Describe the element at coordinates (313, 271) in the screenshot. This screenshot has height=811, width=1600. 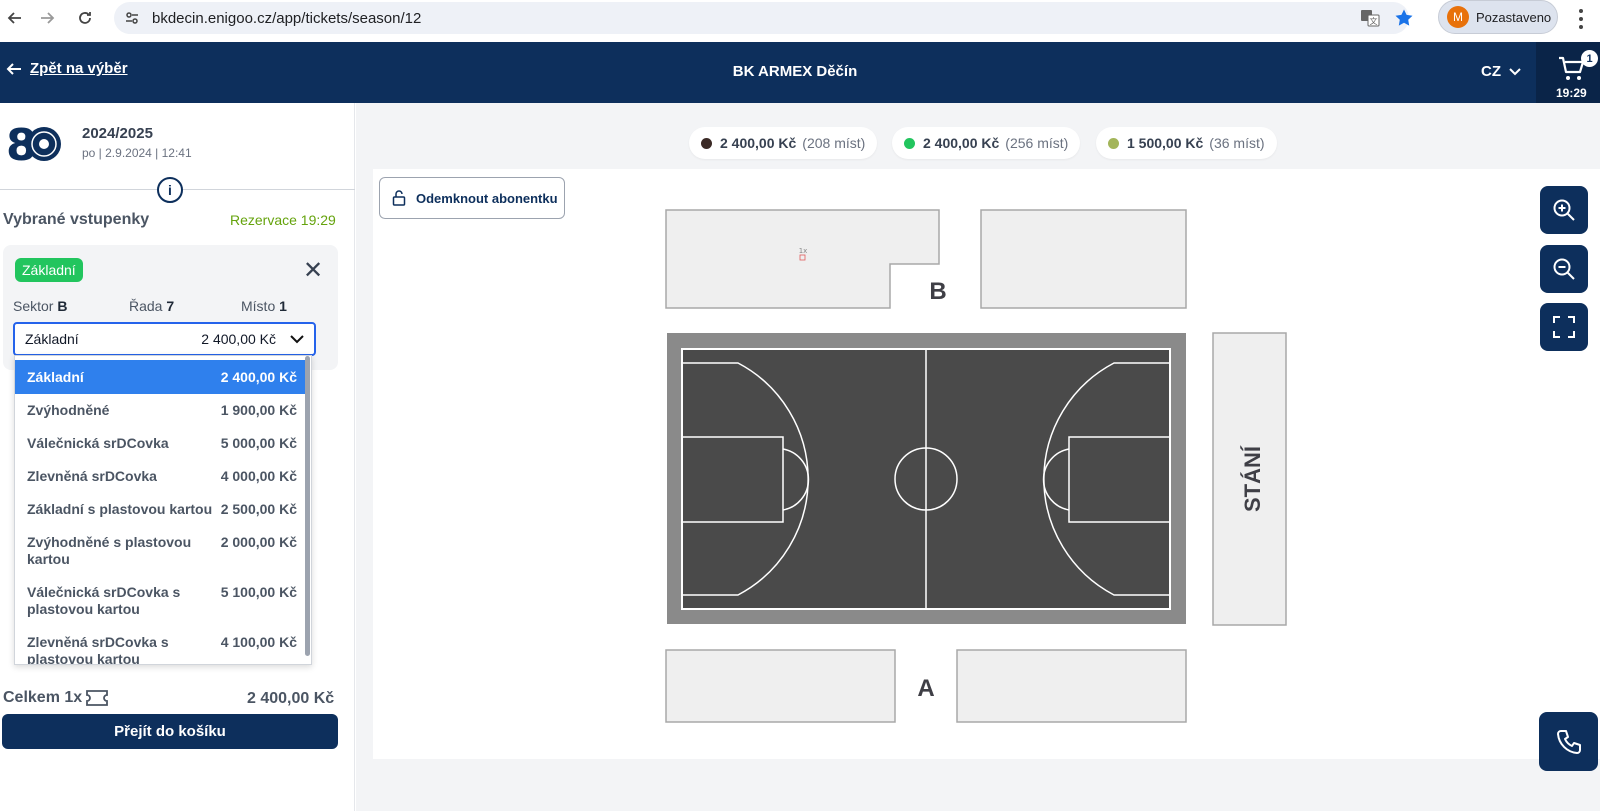
I see `close-icon: ✕` at that location.